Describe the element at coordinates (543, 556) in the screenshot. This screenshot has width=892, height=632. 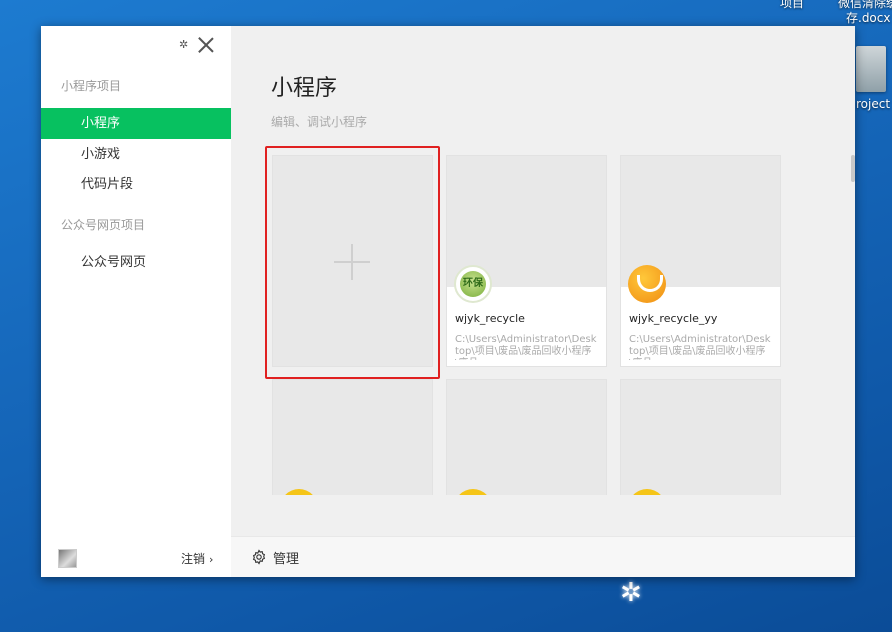
I see `bottom-bar: 管理` at that location.